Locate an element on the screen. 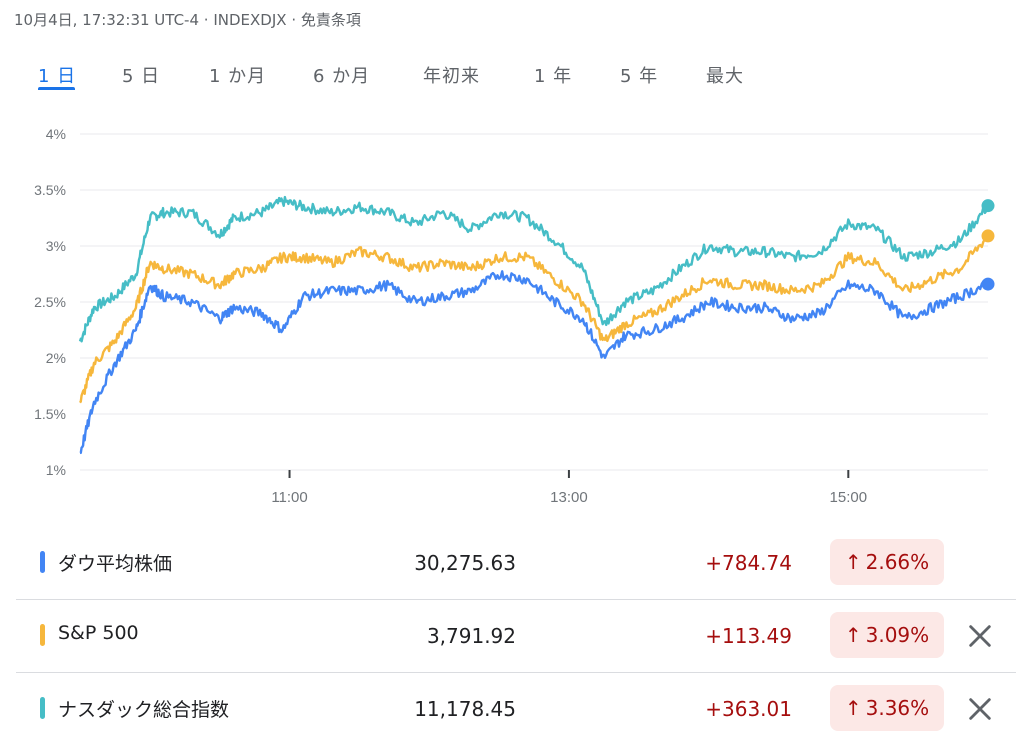 This screenshot has height=751, width=1016. index-value: 30,275.63 is located at coordinates (465, 563).